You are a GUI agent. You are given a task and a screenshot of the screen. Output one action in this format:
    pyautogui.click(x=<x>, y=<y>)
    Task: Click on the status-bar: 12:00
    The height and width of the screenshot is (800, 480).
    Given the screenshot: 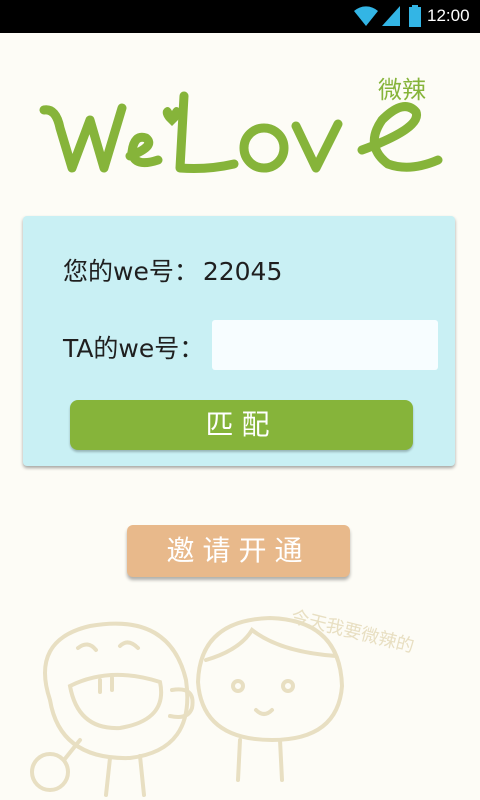 What is the action you would take?
    pyautogui.click(x=240, y=16)
    